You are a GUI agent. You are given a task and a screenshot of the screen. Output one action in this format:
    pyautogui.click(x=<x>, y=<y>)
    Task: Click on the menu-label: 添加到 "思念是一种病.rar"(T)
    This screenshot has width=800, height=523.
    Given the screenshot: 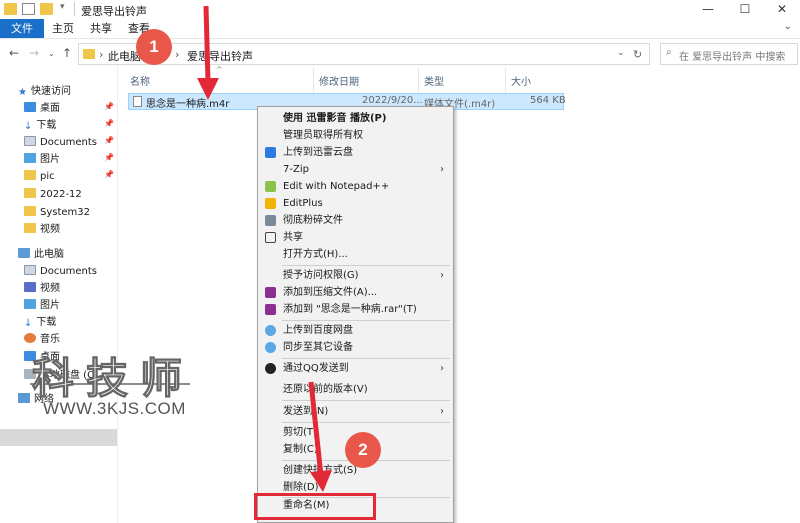 What is the action you would take?
    pyautogui.click(x=350, y=309)
    